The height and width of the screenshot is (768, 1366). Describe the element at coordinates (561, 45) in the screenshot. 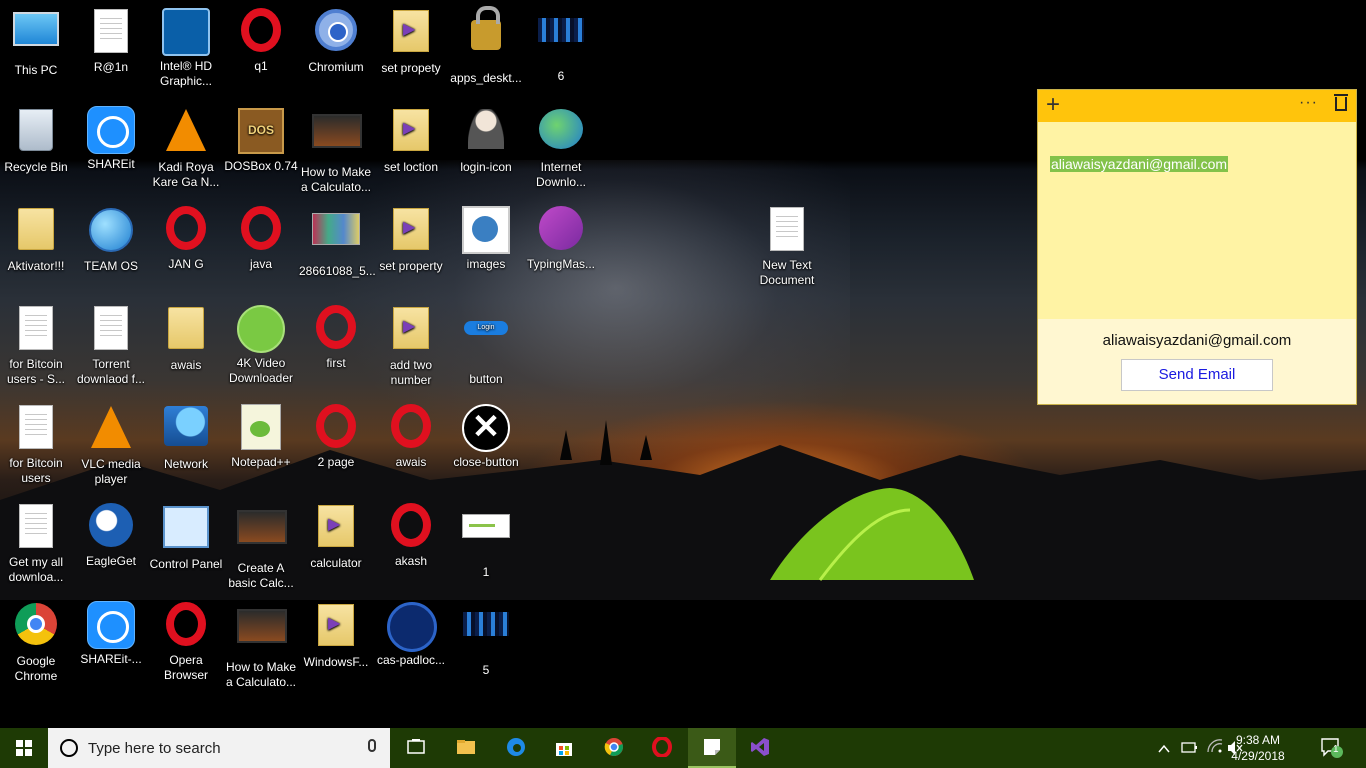

I see `desktop-icon: 6` at that location.